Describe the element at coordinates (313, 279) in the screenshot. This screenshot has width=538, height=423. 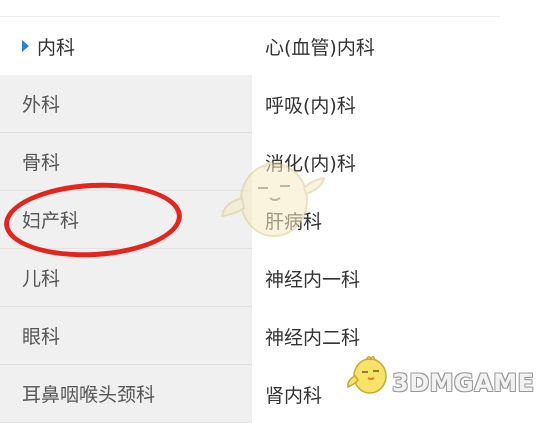
I see `sub-department-label: 神经内一科` at that location.